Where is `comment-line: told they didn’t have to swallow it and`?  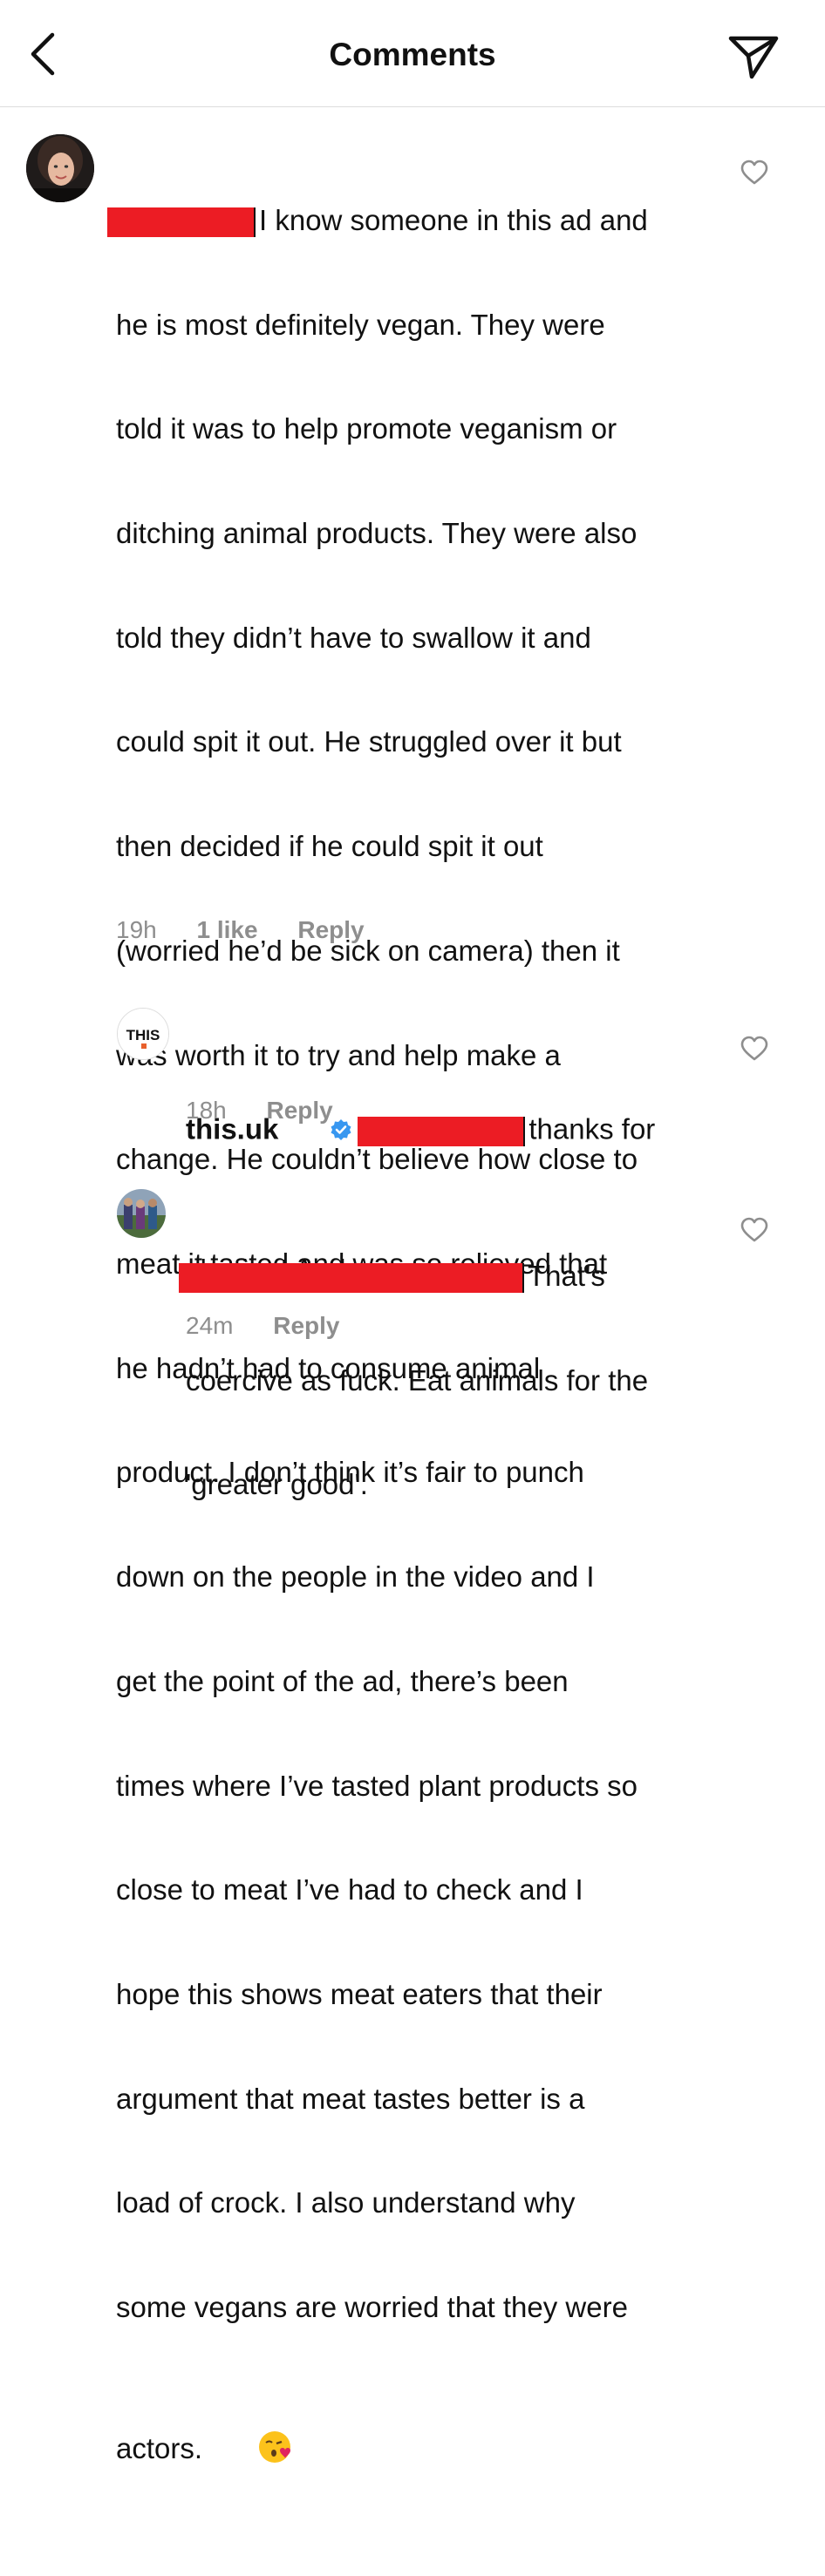
comment-line: told they didn’t have to swallow it and is located at coordinates (353, 638).